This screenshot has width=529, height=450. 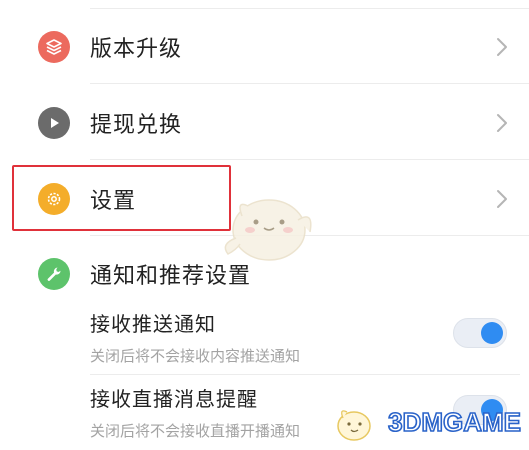 What do you see at coordinates (136, 49) in the screenshot?
I see `menu-item-label: 版本升级` at bounding box center [136, 49].